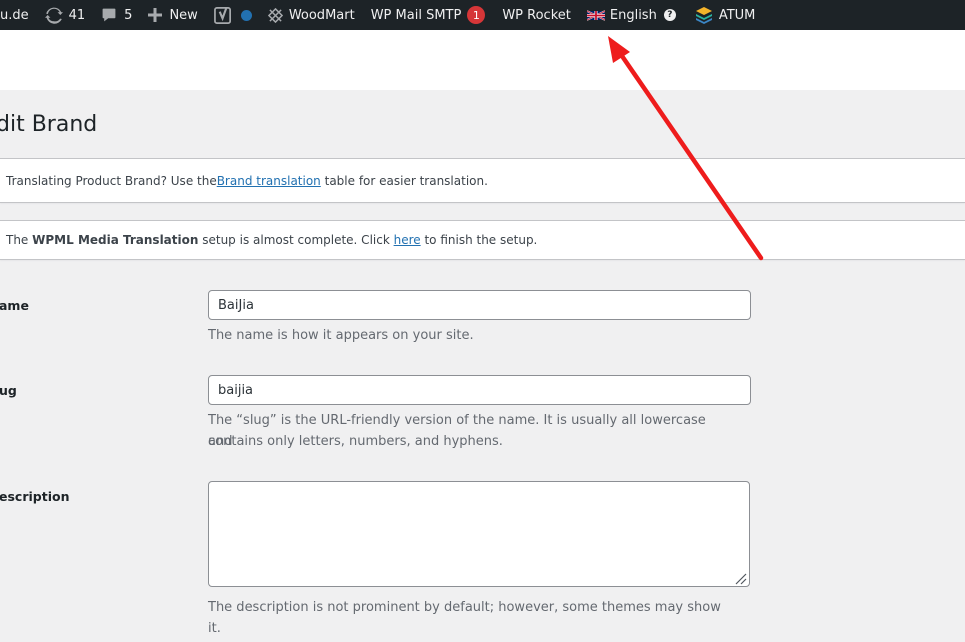 The width and height of the screenshot is (965, 642). Describe the element at coordinates (269, 181) in the screenshot. I see `brand-translation-link: Brand translation` at that location.